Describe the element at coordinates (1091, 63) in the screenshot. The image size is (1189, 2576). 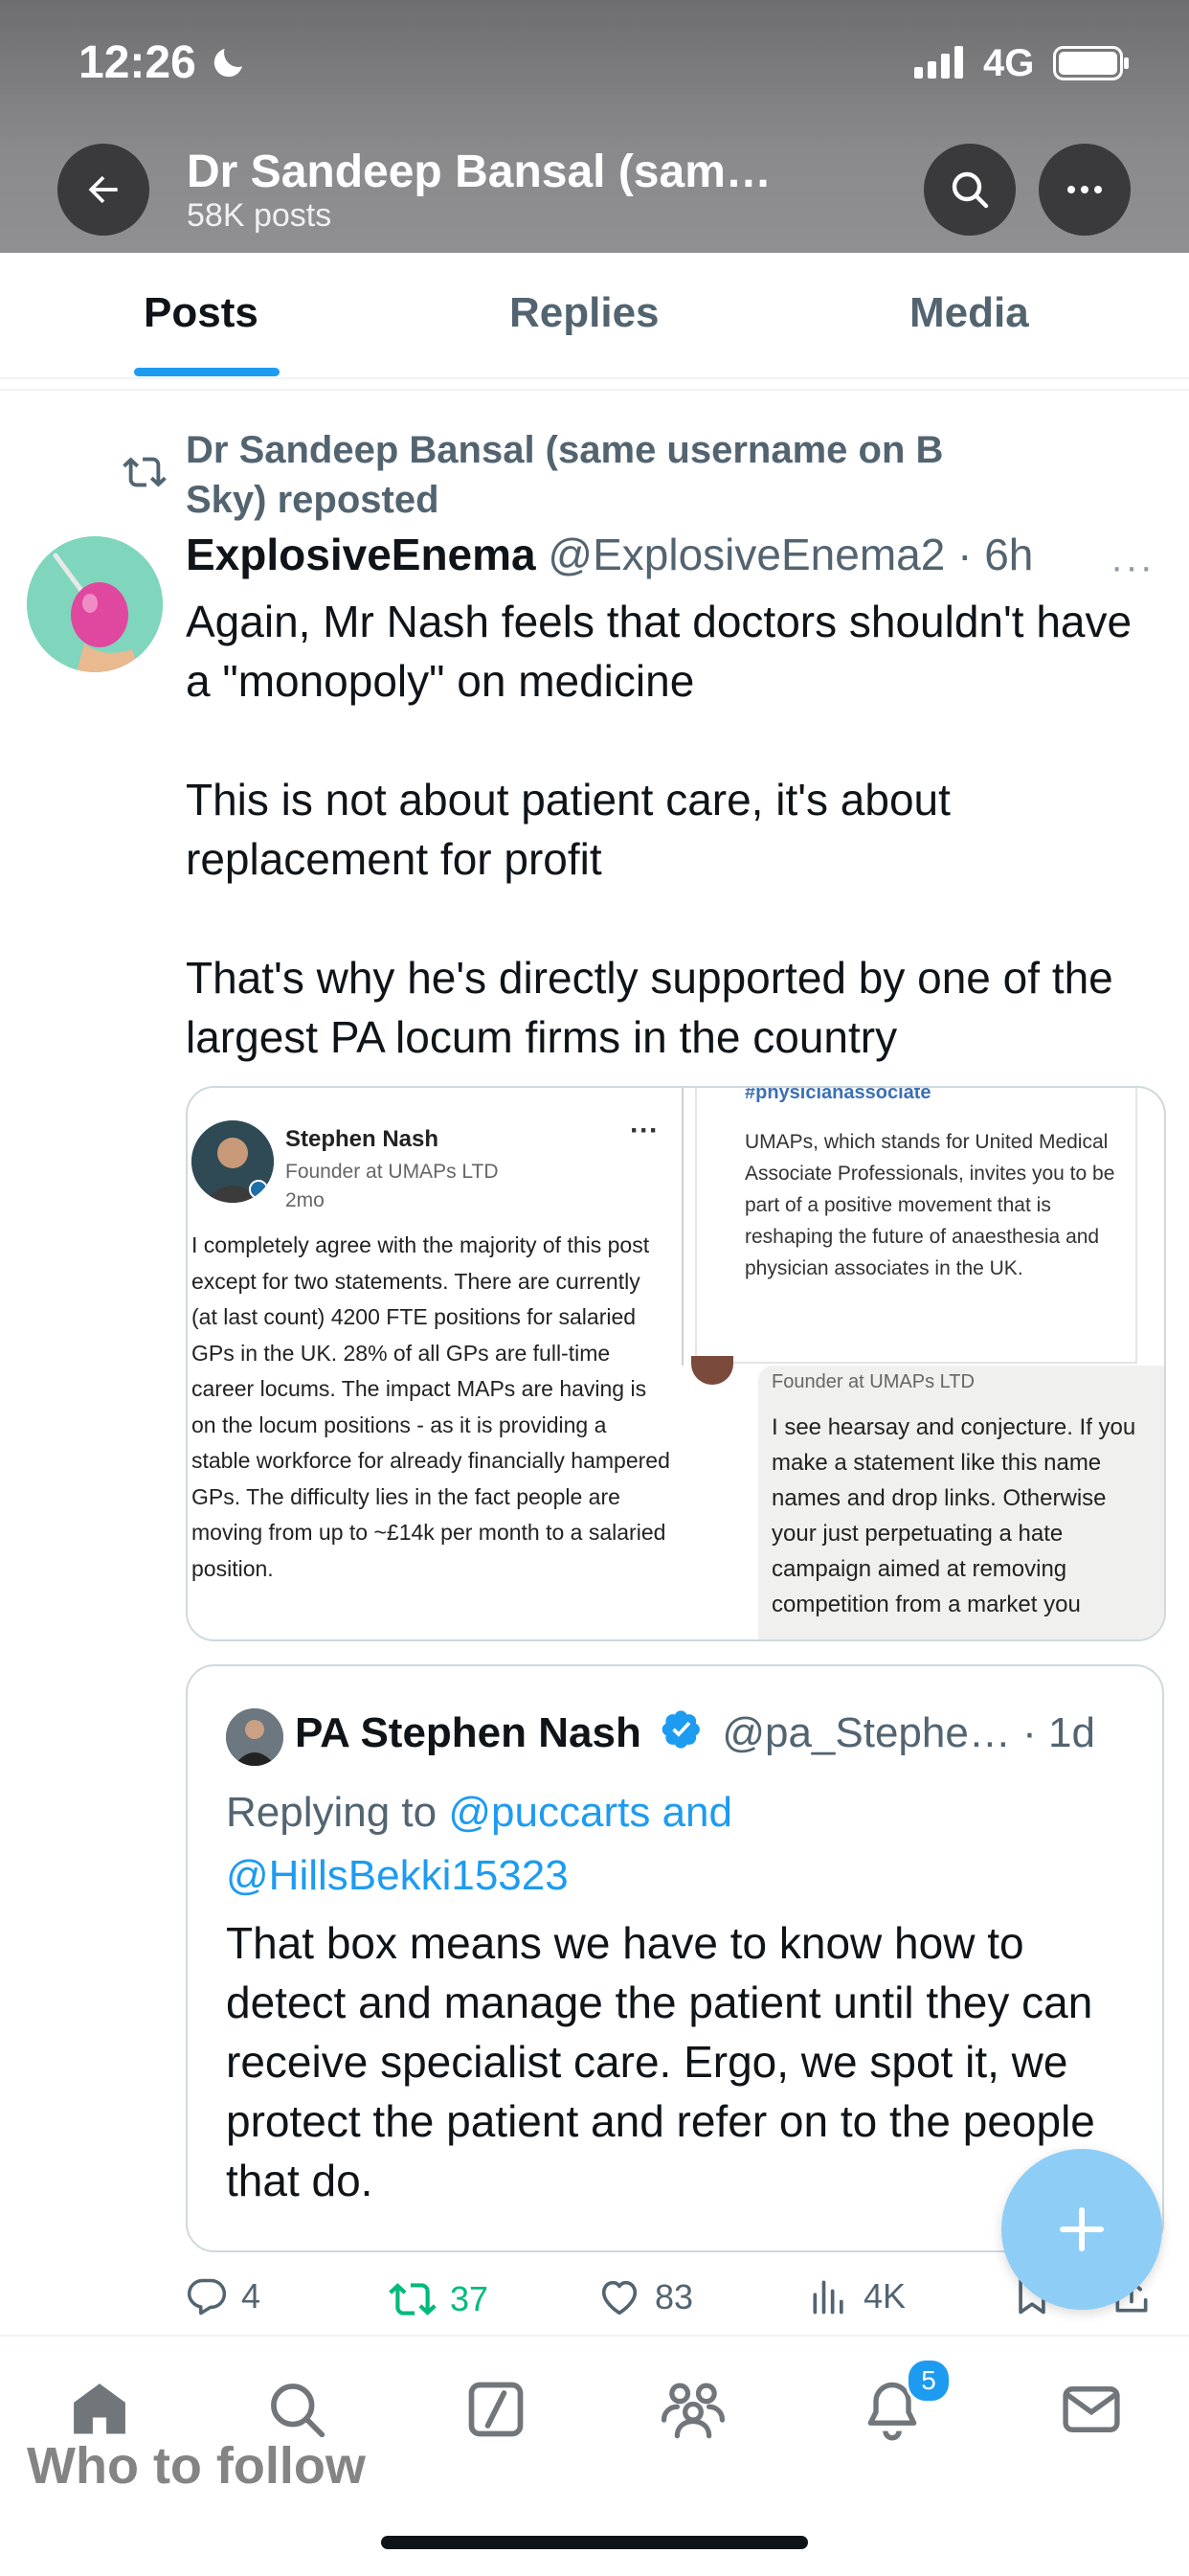
I see `battery-icon` at that location.